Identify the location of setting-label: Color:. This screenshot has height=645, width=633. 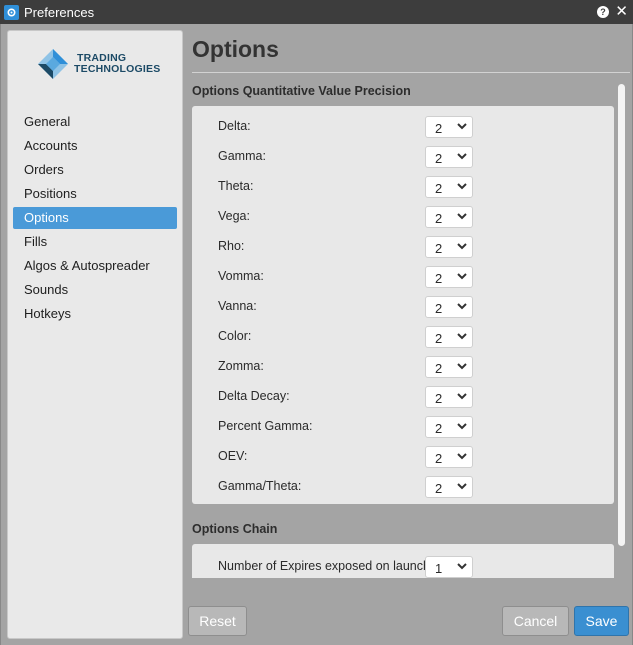
(235, 336).